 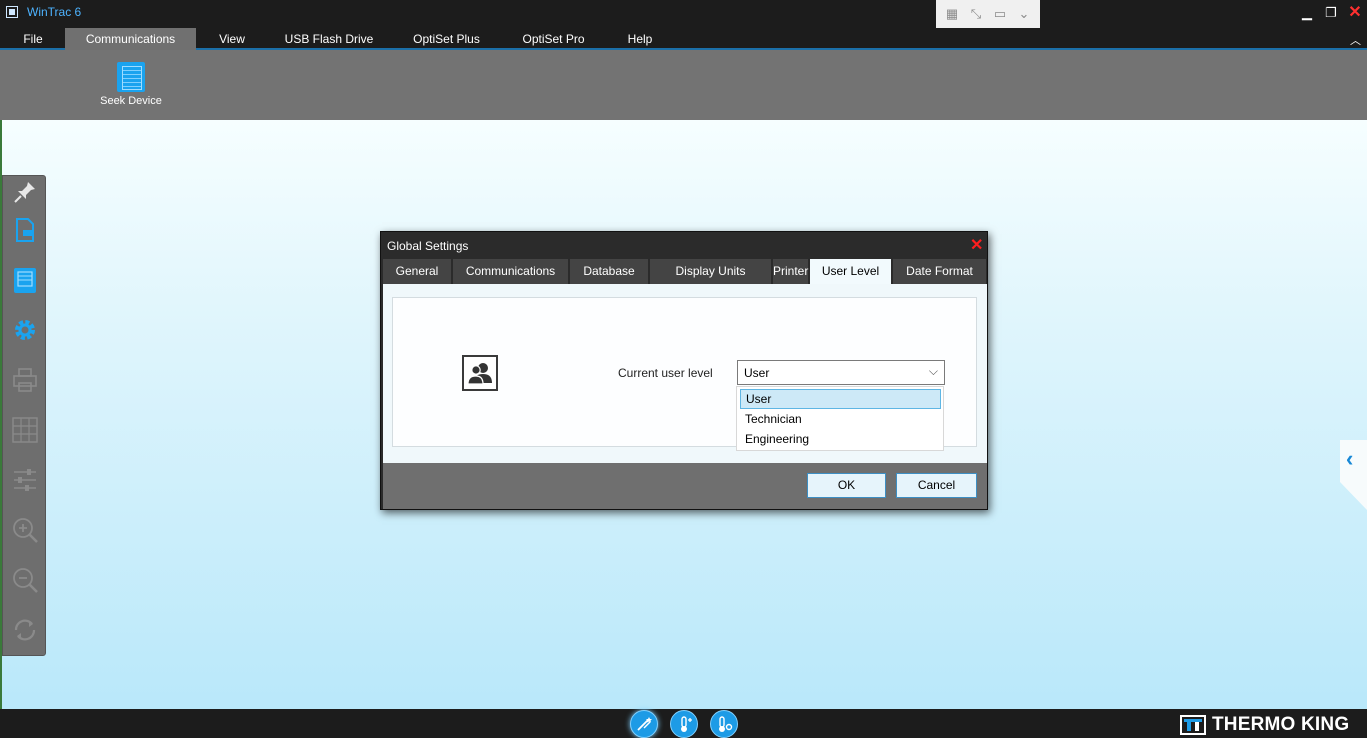 What do you see at coordinates (131, 101) in the screenshot?
I see `seek-device-label: Seek Device` at bounding box center [131, 101].